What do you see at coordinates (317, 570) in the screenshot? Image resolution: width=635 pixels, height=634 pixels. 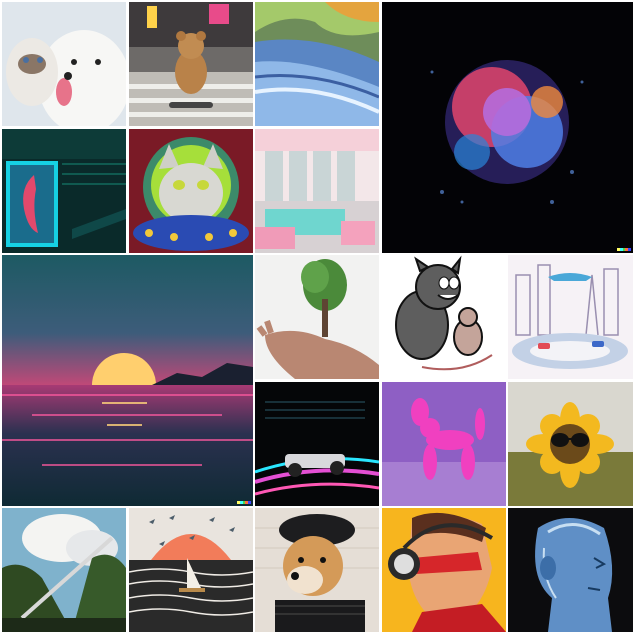 I see `dog-portrait-image` at bounding box center [317, 570].